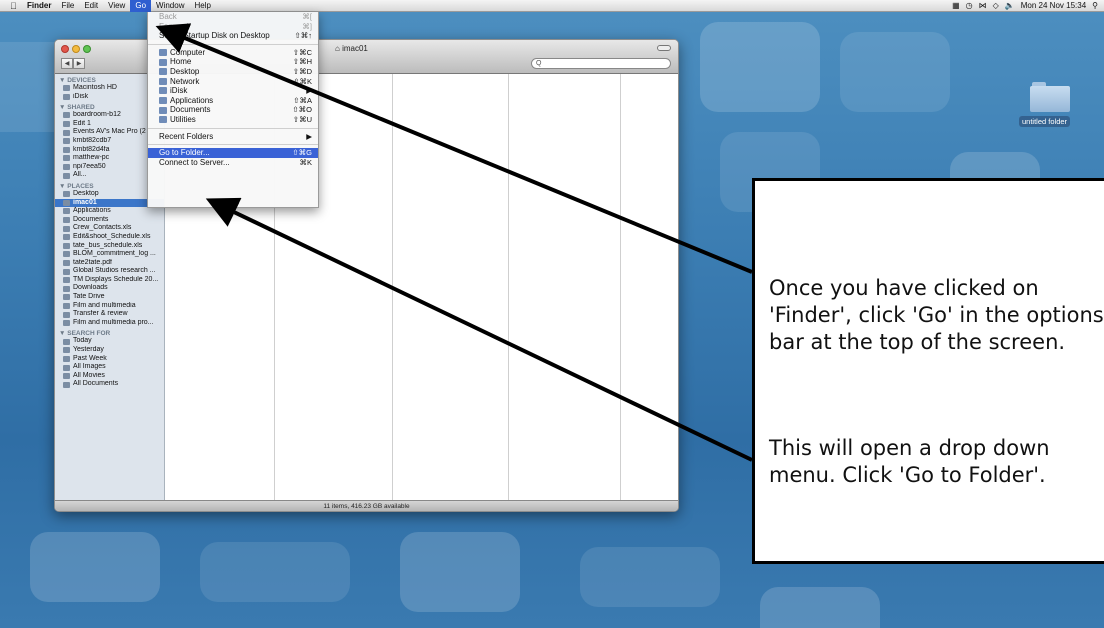 The height and width of the screenshot is (628, 1104). What do you see at coordinates (67, 63) in the screenshot?
I see `back-button: ◀` at bounding box center [67, 63].